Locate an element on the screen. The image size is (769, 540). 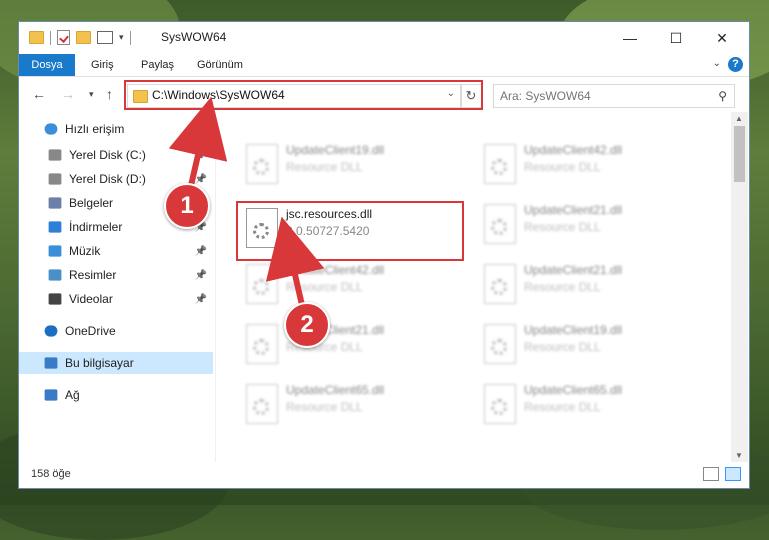
sidebar-item: OneDrive is located at coordinates (116, 331).